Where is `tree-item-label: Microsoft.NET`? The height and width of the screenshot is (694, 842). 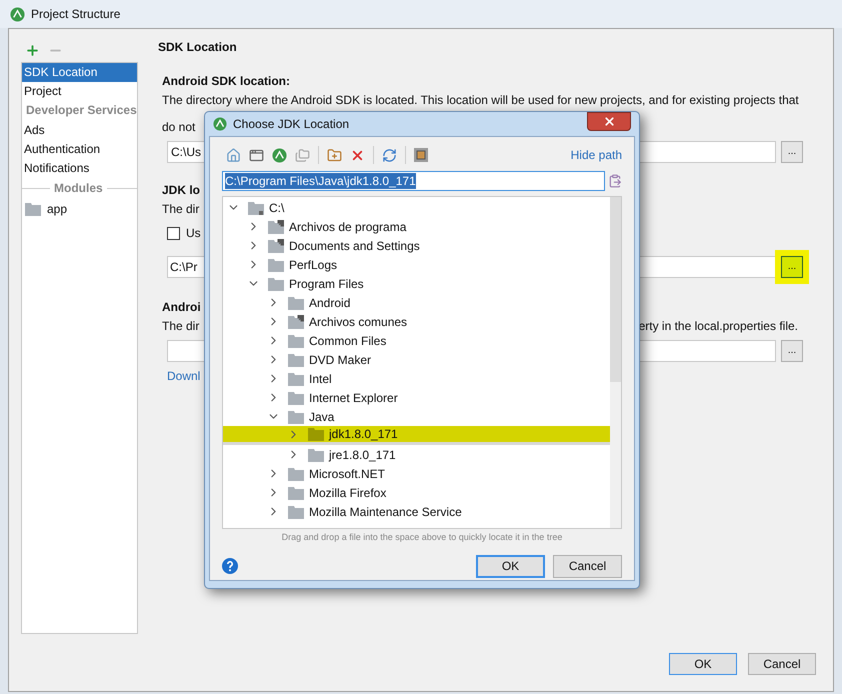 tree-item-label: Microsoft.NET is located at coordinates (347, 474).